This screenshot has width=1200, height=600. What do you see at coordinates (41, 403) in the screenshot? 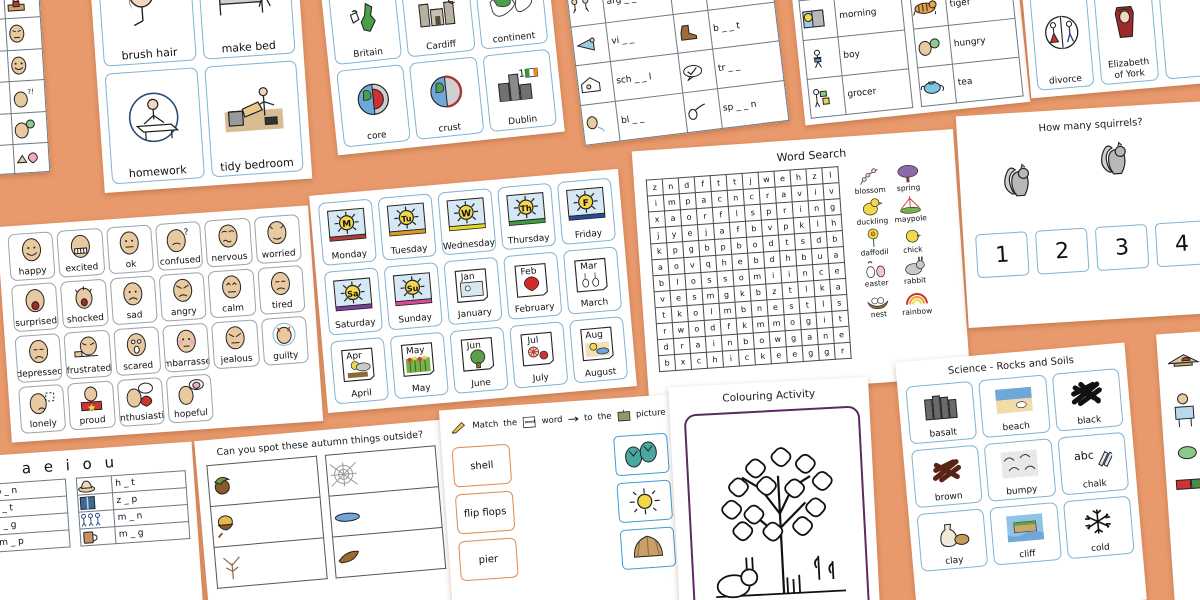
I see `lonely-face-icon` at bounding box center [41, 403].